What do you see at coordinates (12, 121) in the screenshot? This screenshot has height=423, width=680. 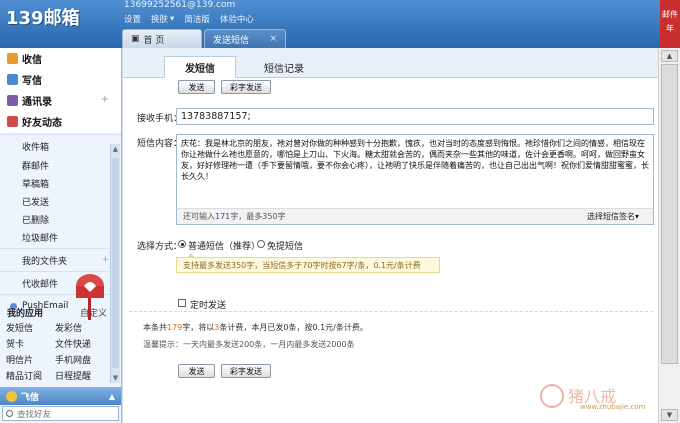 I see `friends-icon` at bounding box center [12, 121].